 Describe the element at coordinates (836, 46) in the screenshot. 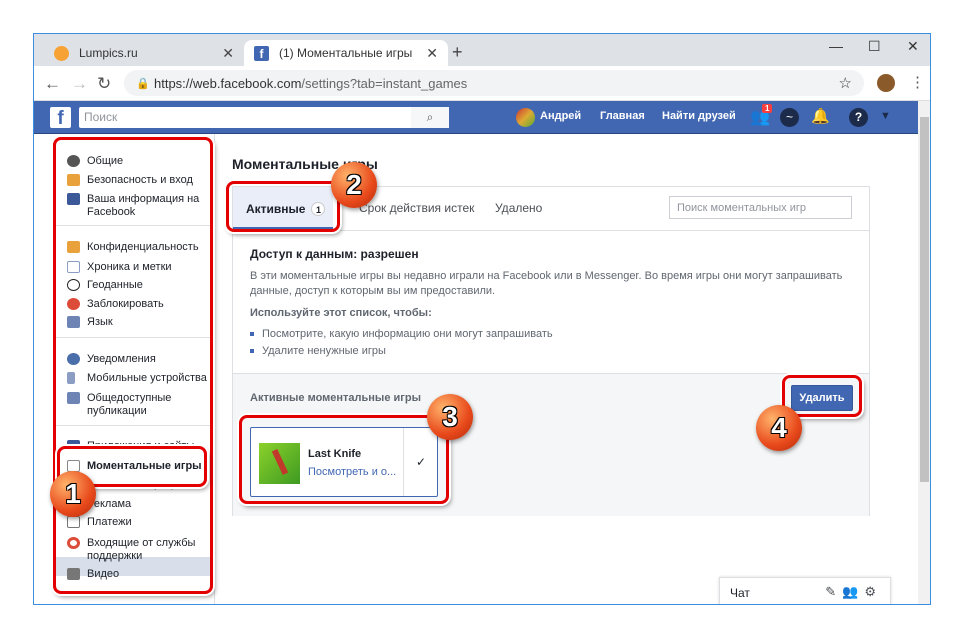

I see `minimize-button: —` at that location.